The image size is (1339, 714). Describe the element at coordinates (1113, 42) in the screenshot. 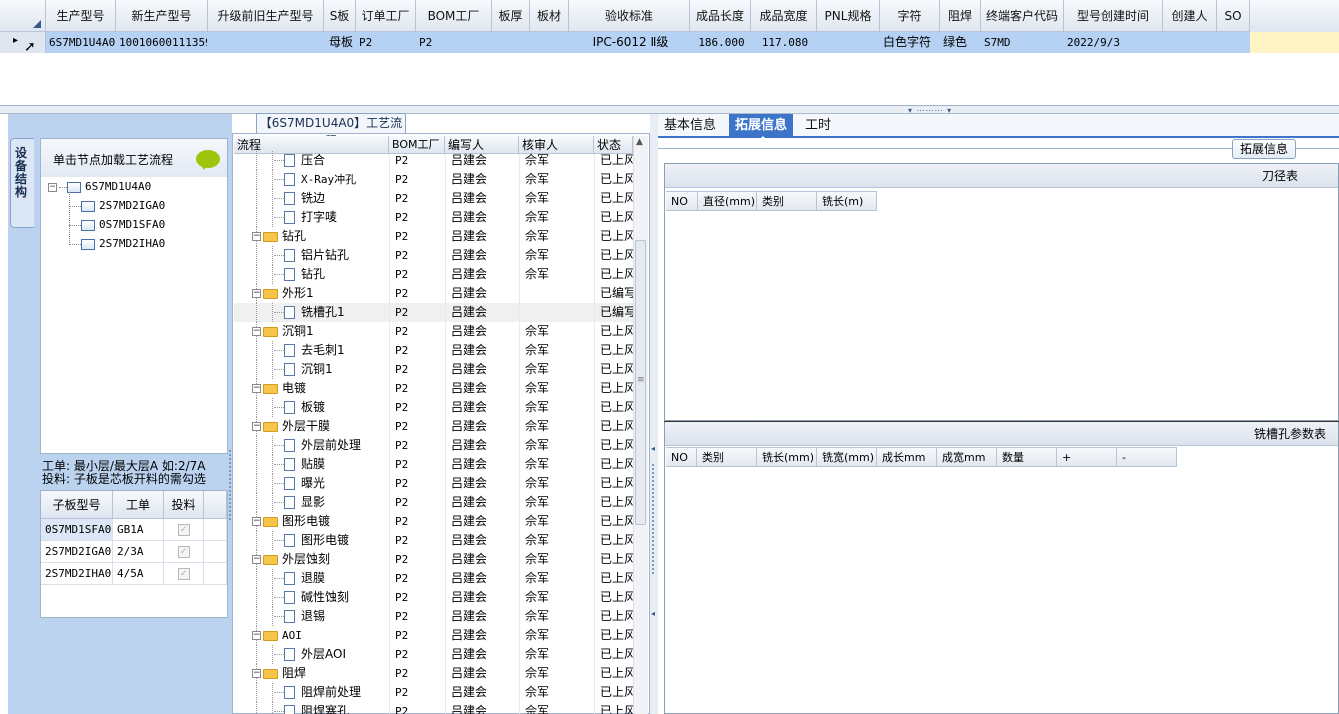

I see `col-create-time-cell: 2022/9/3` at that location.